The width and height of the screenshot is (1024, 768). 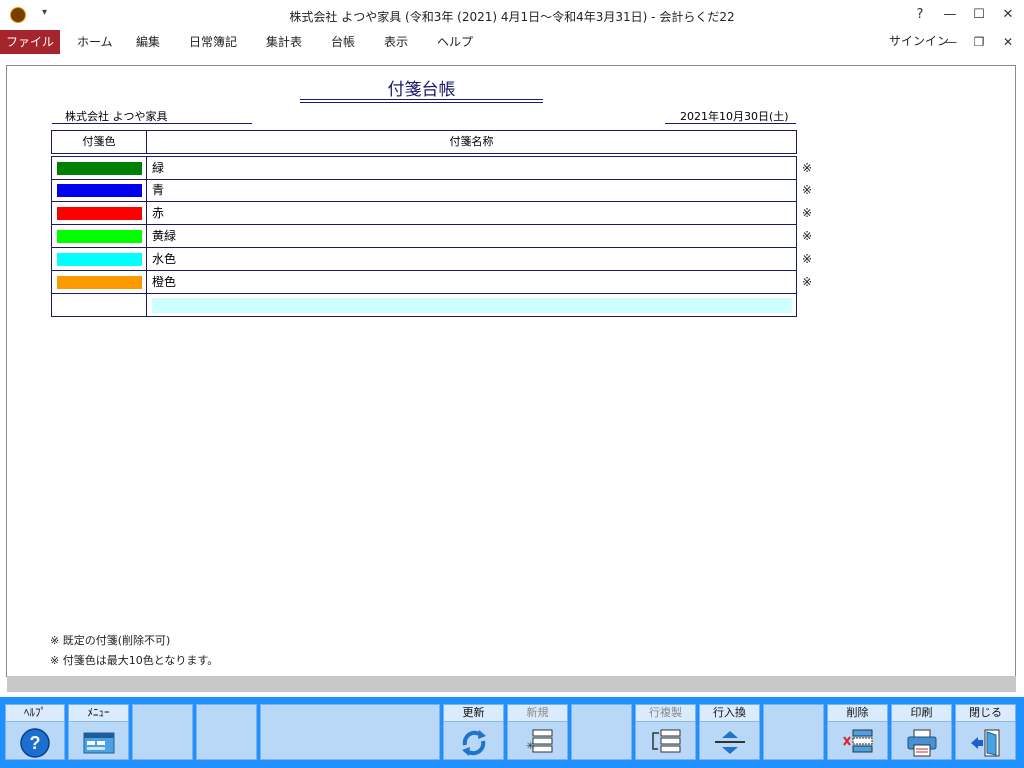 I want to click on tag-name-input, so click(x=472, y=305).